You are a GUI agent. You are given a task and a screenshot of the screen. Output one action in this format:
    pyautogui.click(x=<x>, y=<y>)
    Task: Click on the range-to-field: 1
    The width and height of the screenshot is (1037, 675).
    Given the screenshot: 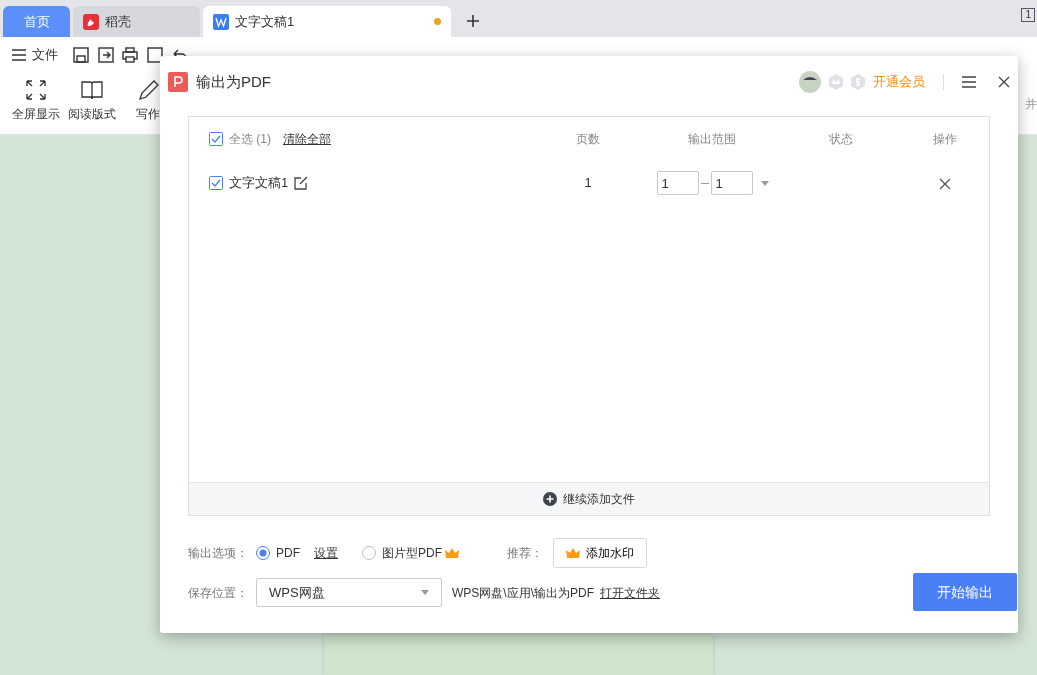 What is the action you would take?
    pyautogui.click(x=732, y=183)
    